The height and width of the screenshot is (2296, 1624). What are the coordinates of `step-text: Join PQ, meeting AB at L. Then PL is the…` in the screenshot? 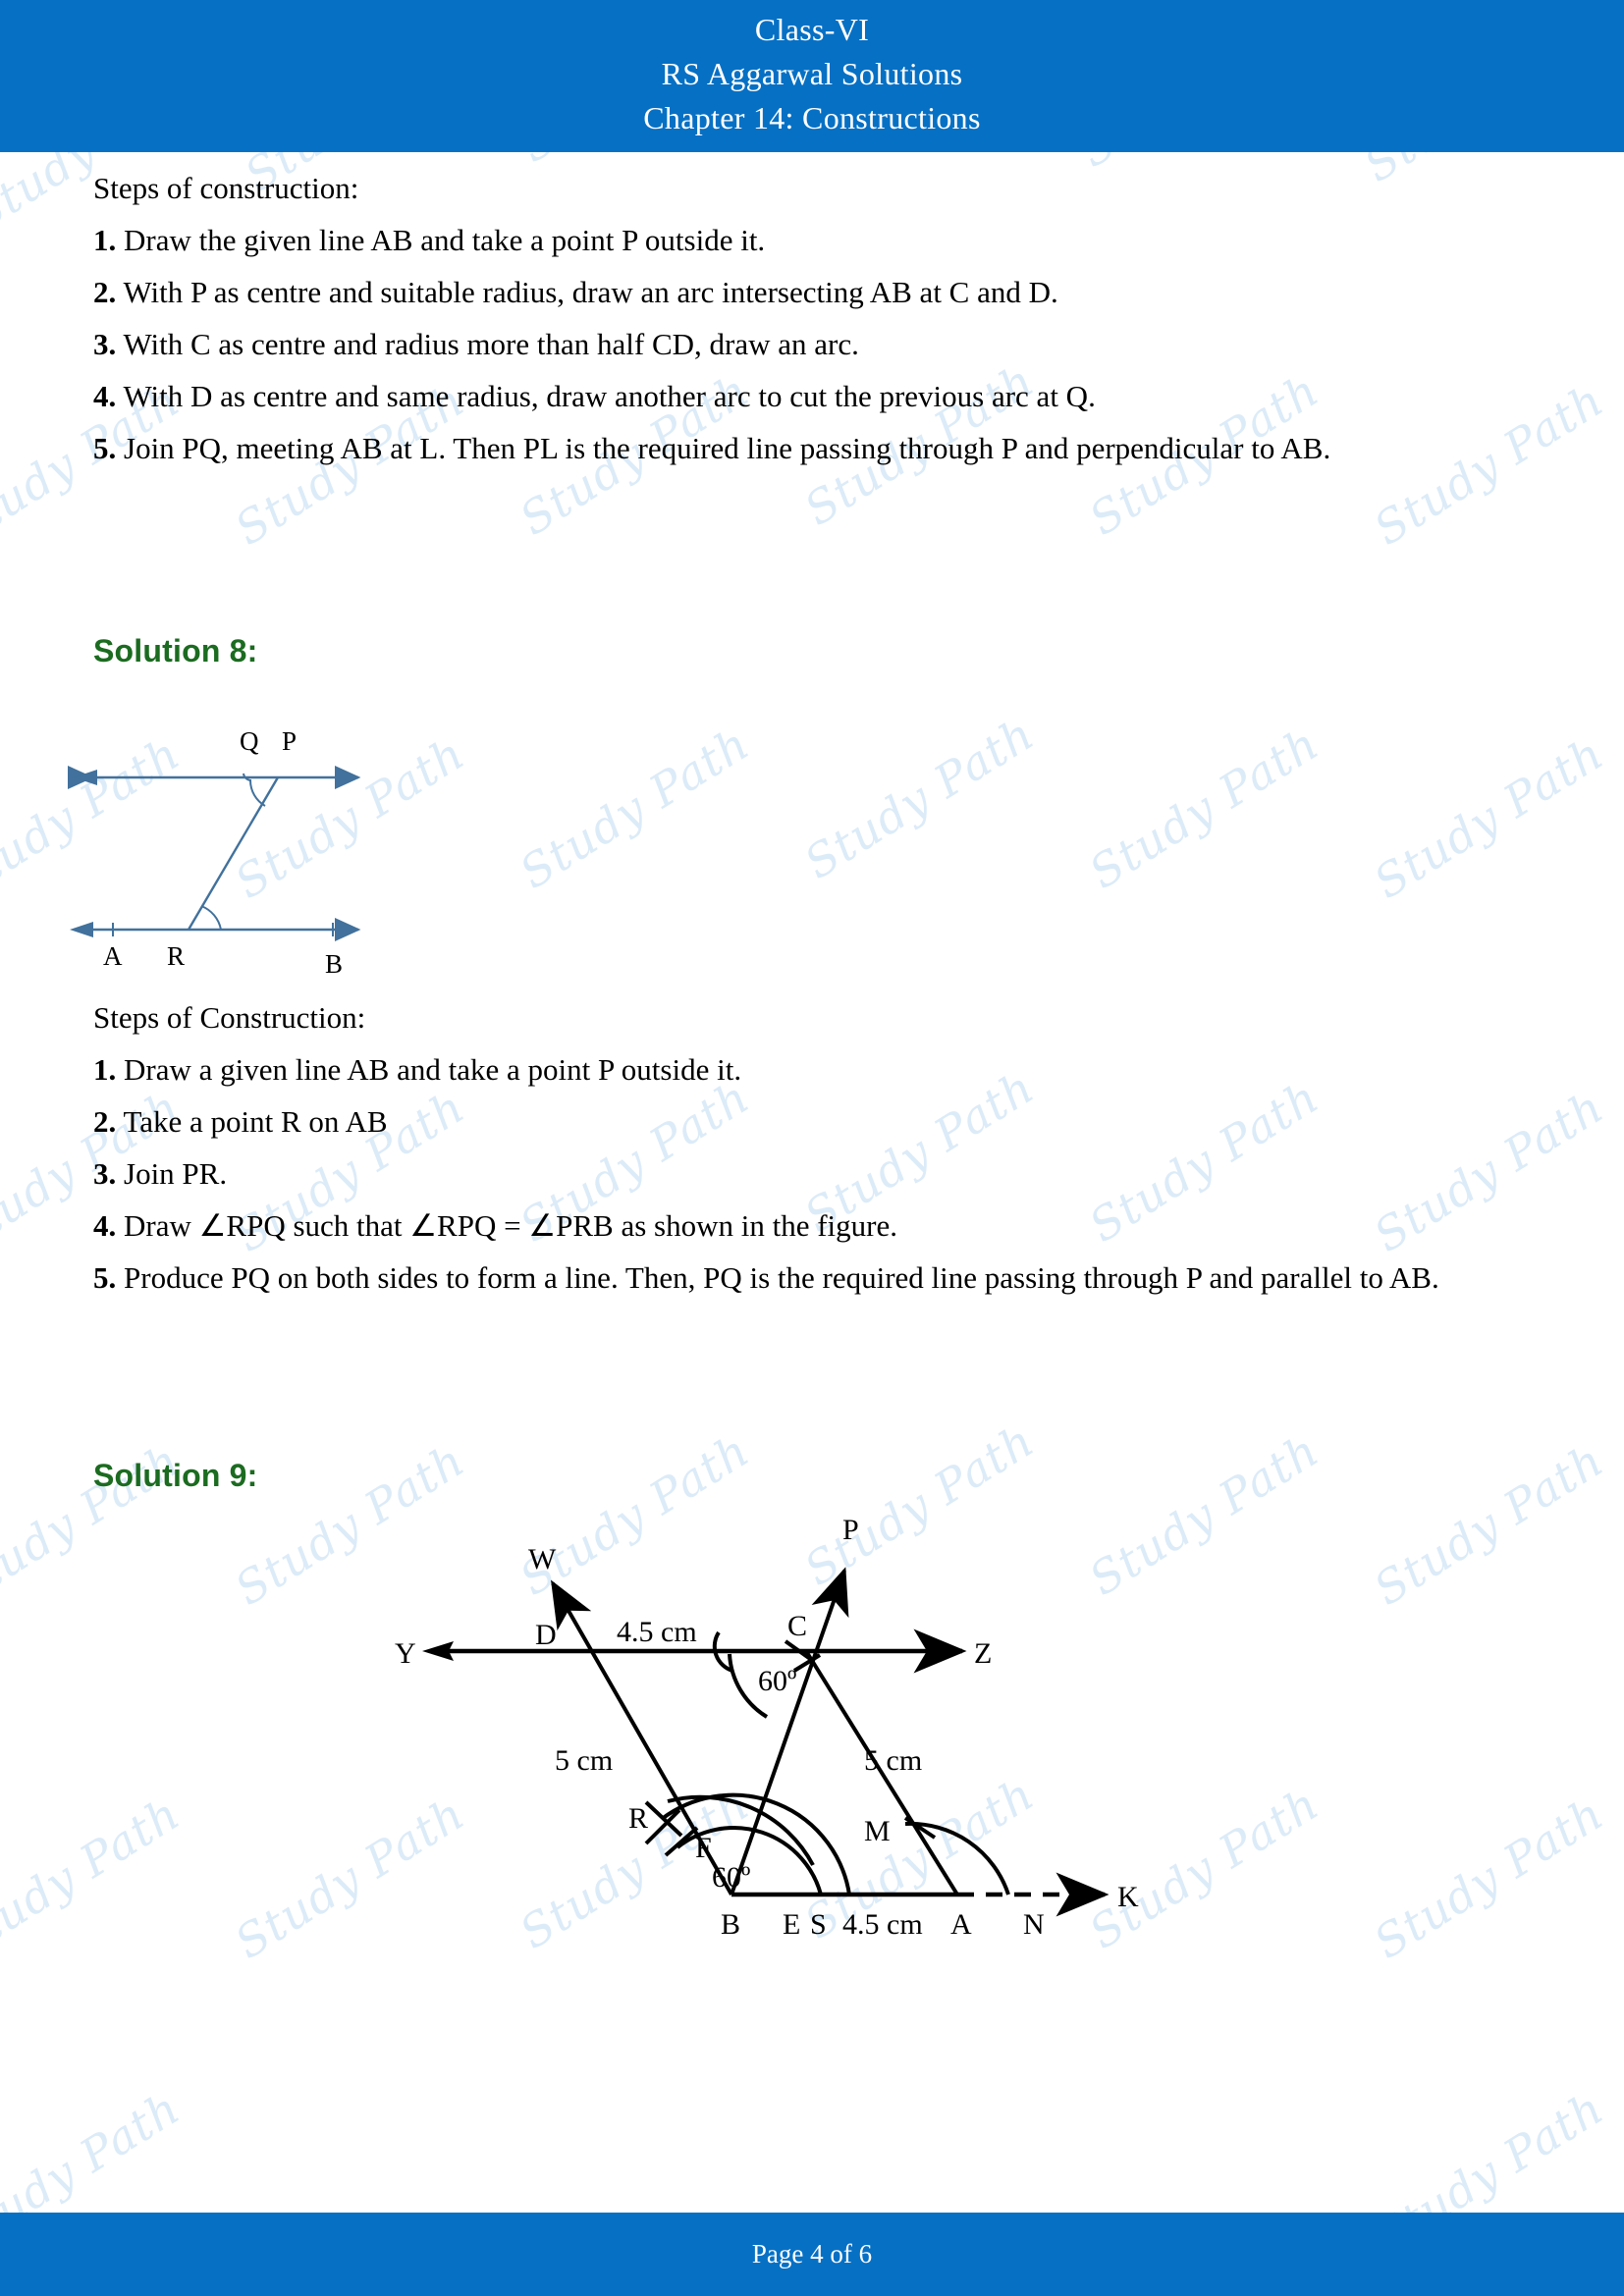 It's located at (727, 448).